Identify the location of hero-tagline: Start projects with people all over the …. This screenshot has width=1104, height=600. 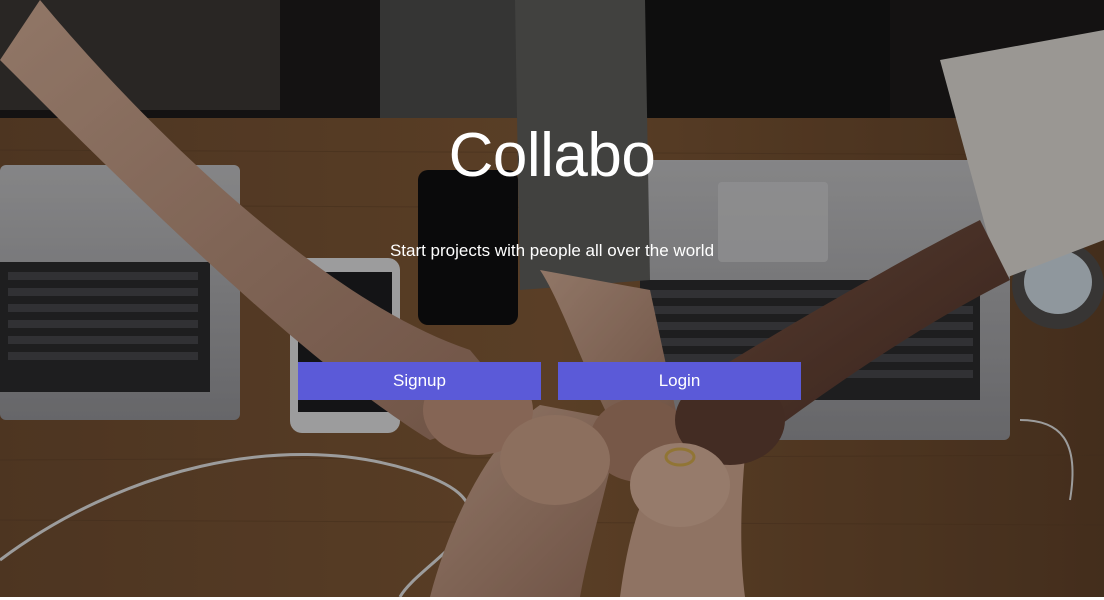
(552, 250).